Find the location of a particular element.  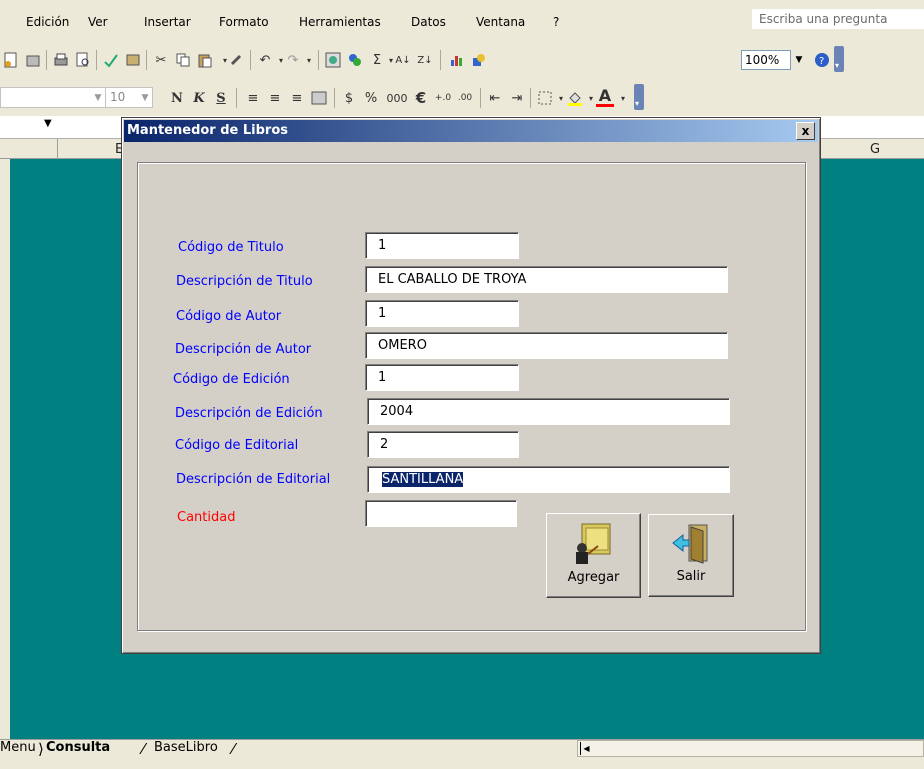

cut-icon: ✂ is located at coordinates (161, 60).